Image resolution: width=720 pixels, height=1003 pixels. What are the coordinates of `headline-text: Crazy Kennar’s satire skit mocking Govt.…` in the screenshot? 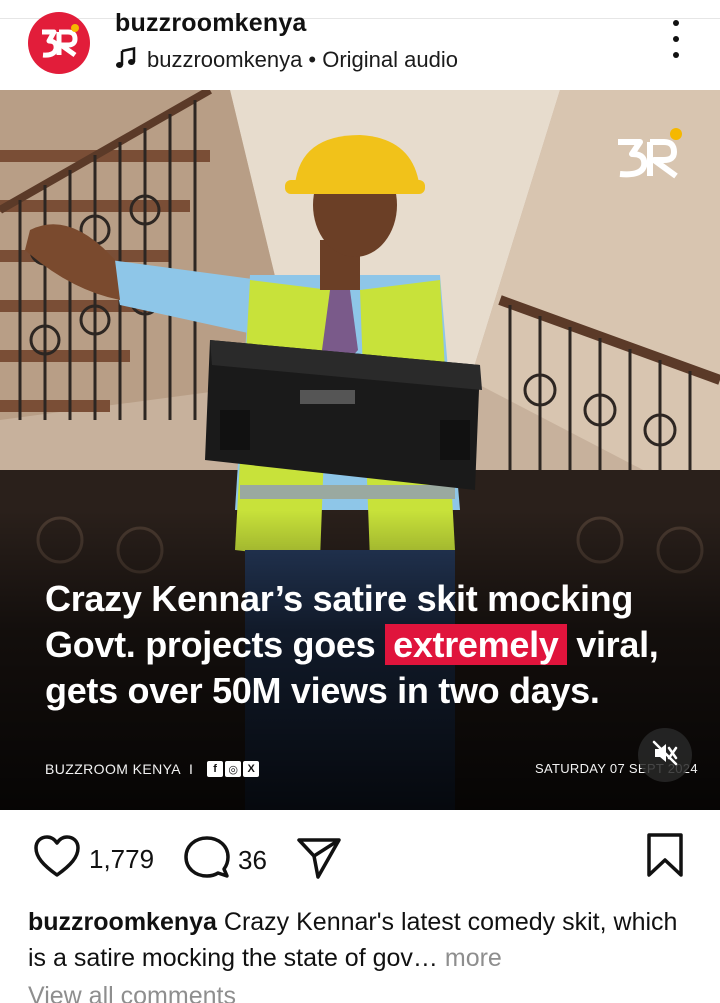 It's located at (375, 645).